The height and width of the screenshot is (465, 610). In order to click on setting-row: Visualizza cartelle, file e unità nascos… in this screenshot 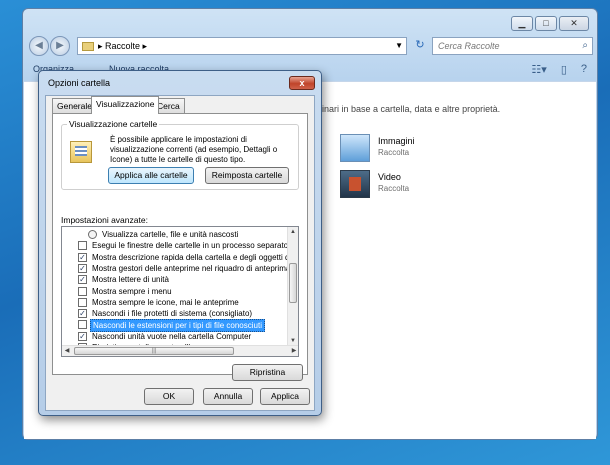, I will do `click(175, 234)`.